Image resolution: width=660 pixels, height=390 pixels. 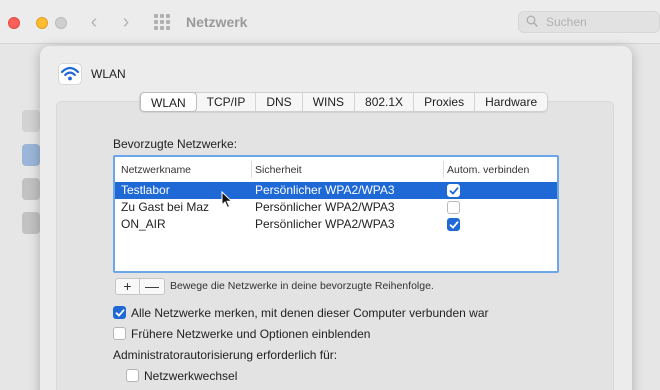 I want to click on add-remove-control: + —, so click(x=140, y=286).